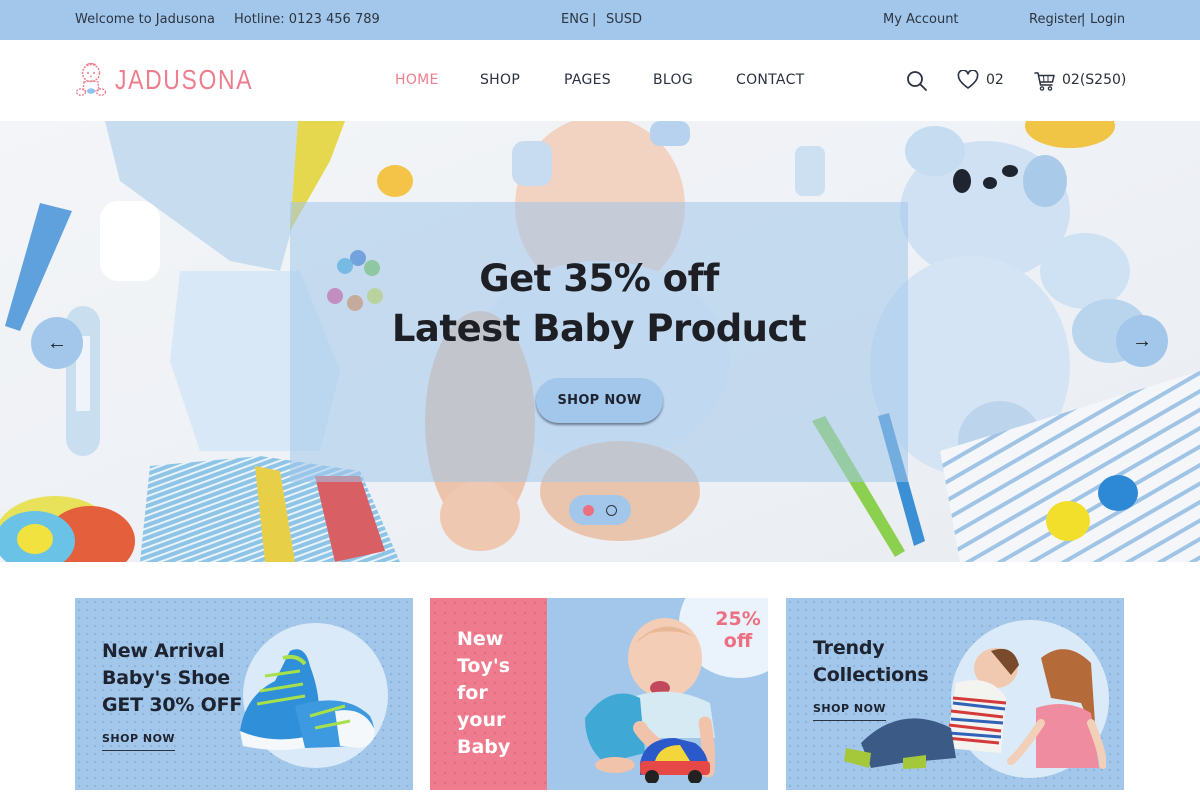 The image size is (1200, 803). What do you see at coordinates (599, 400) in the screenshot?
I see `hero-shop-now-button: SHOP NOW` at bounding box center [599, 400].